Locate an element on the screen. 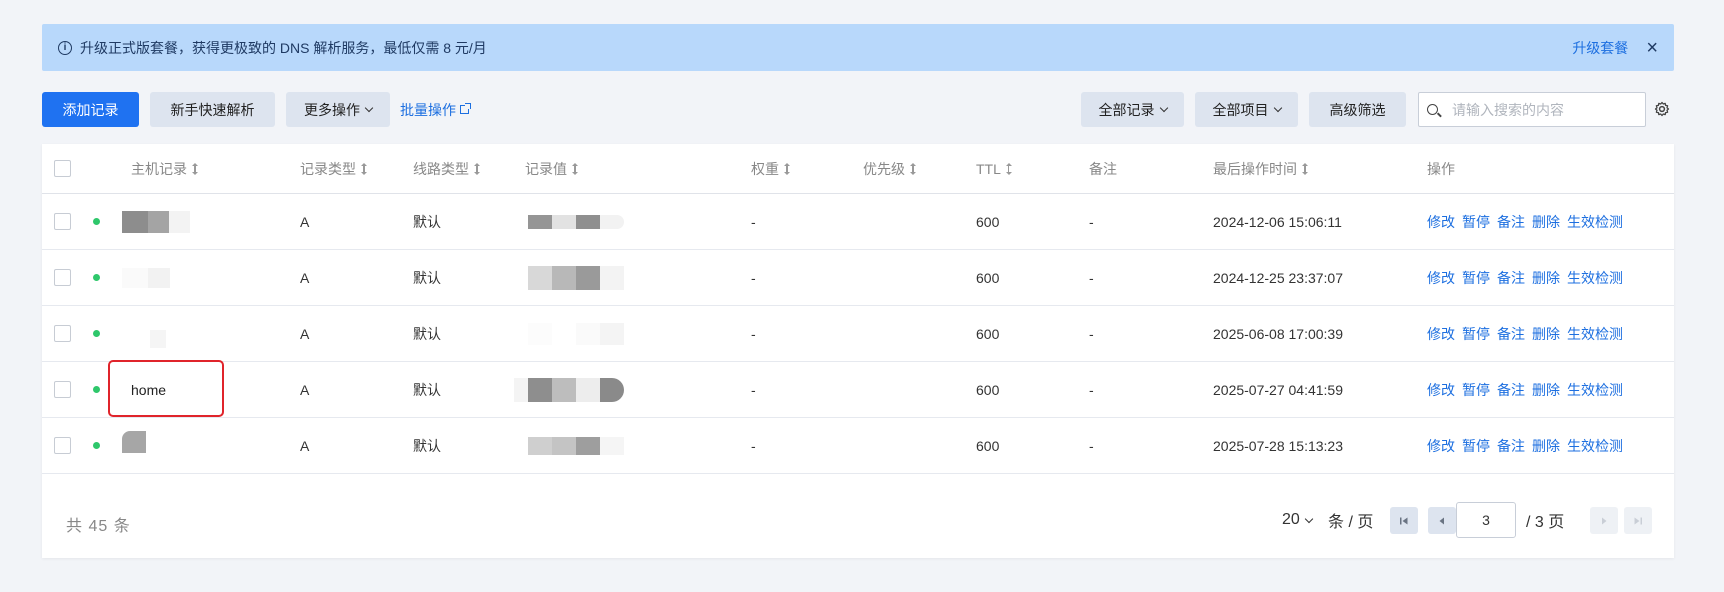  batch-actions-label: 批量操作 is located at coordinates (428, 109).